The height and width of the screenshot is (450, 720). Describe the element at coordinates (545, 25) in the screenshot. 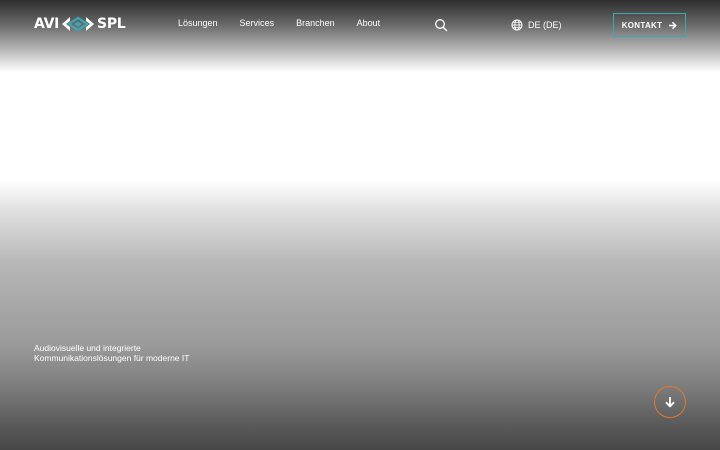

I see `language-label: DE (DE)` at that location.